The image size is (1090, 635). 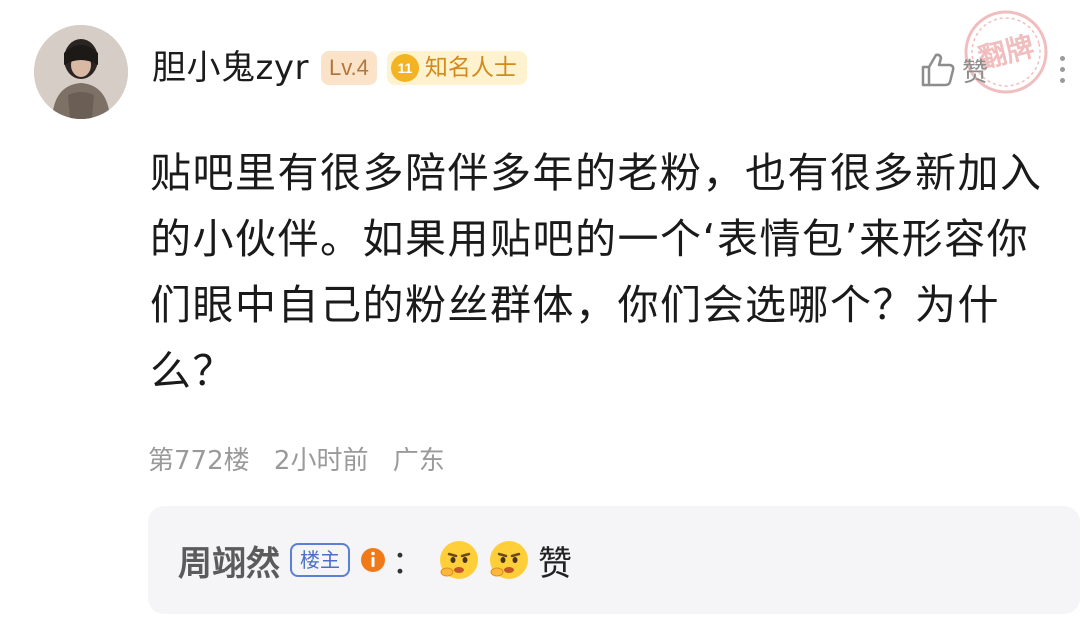 I want to click on avatar-image, so click(x=81, y=72).